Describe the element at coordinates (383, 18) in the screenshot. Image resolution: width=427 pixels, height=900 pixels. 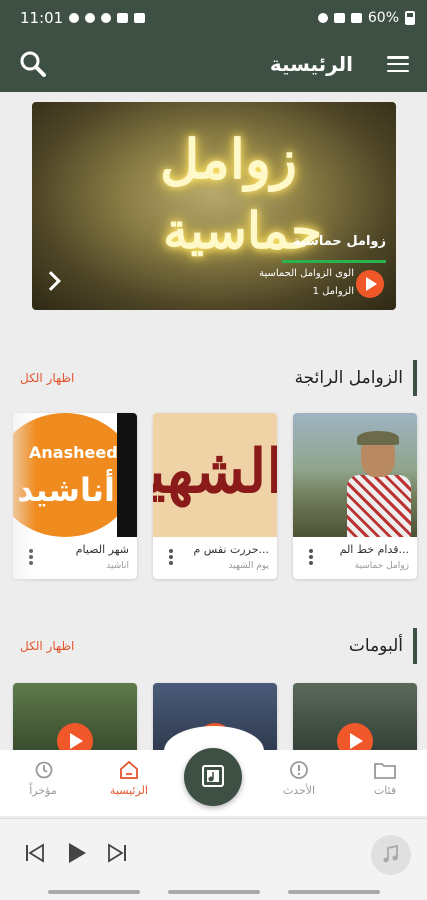
I see `battery-percent: 60%` at that location.